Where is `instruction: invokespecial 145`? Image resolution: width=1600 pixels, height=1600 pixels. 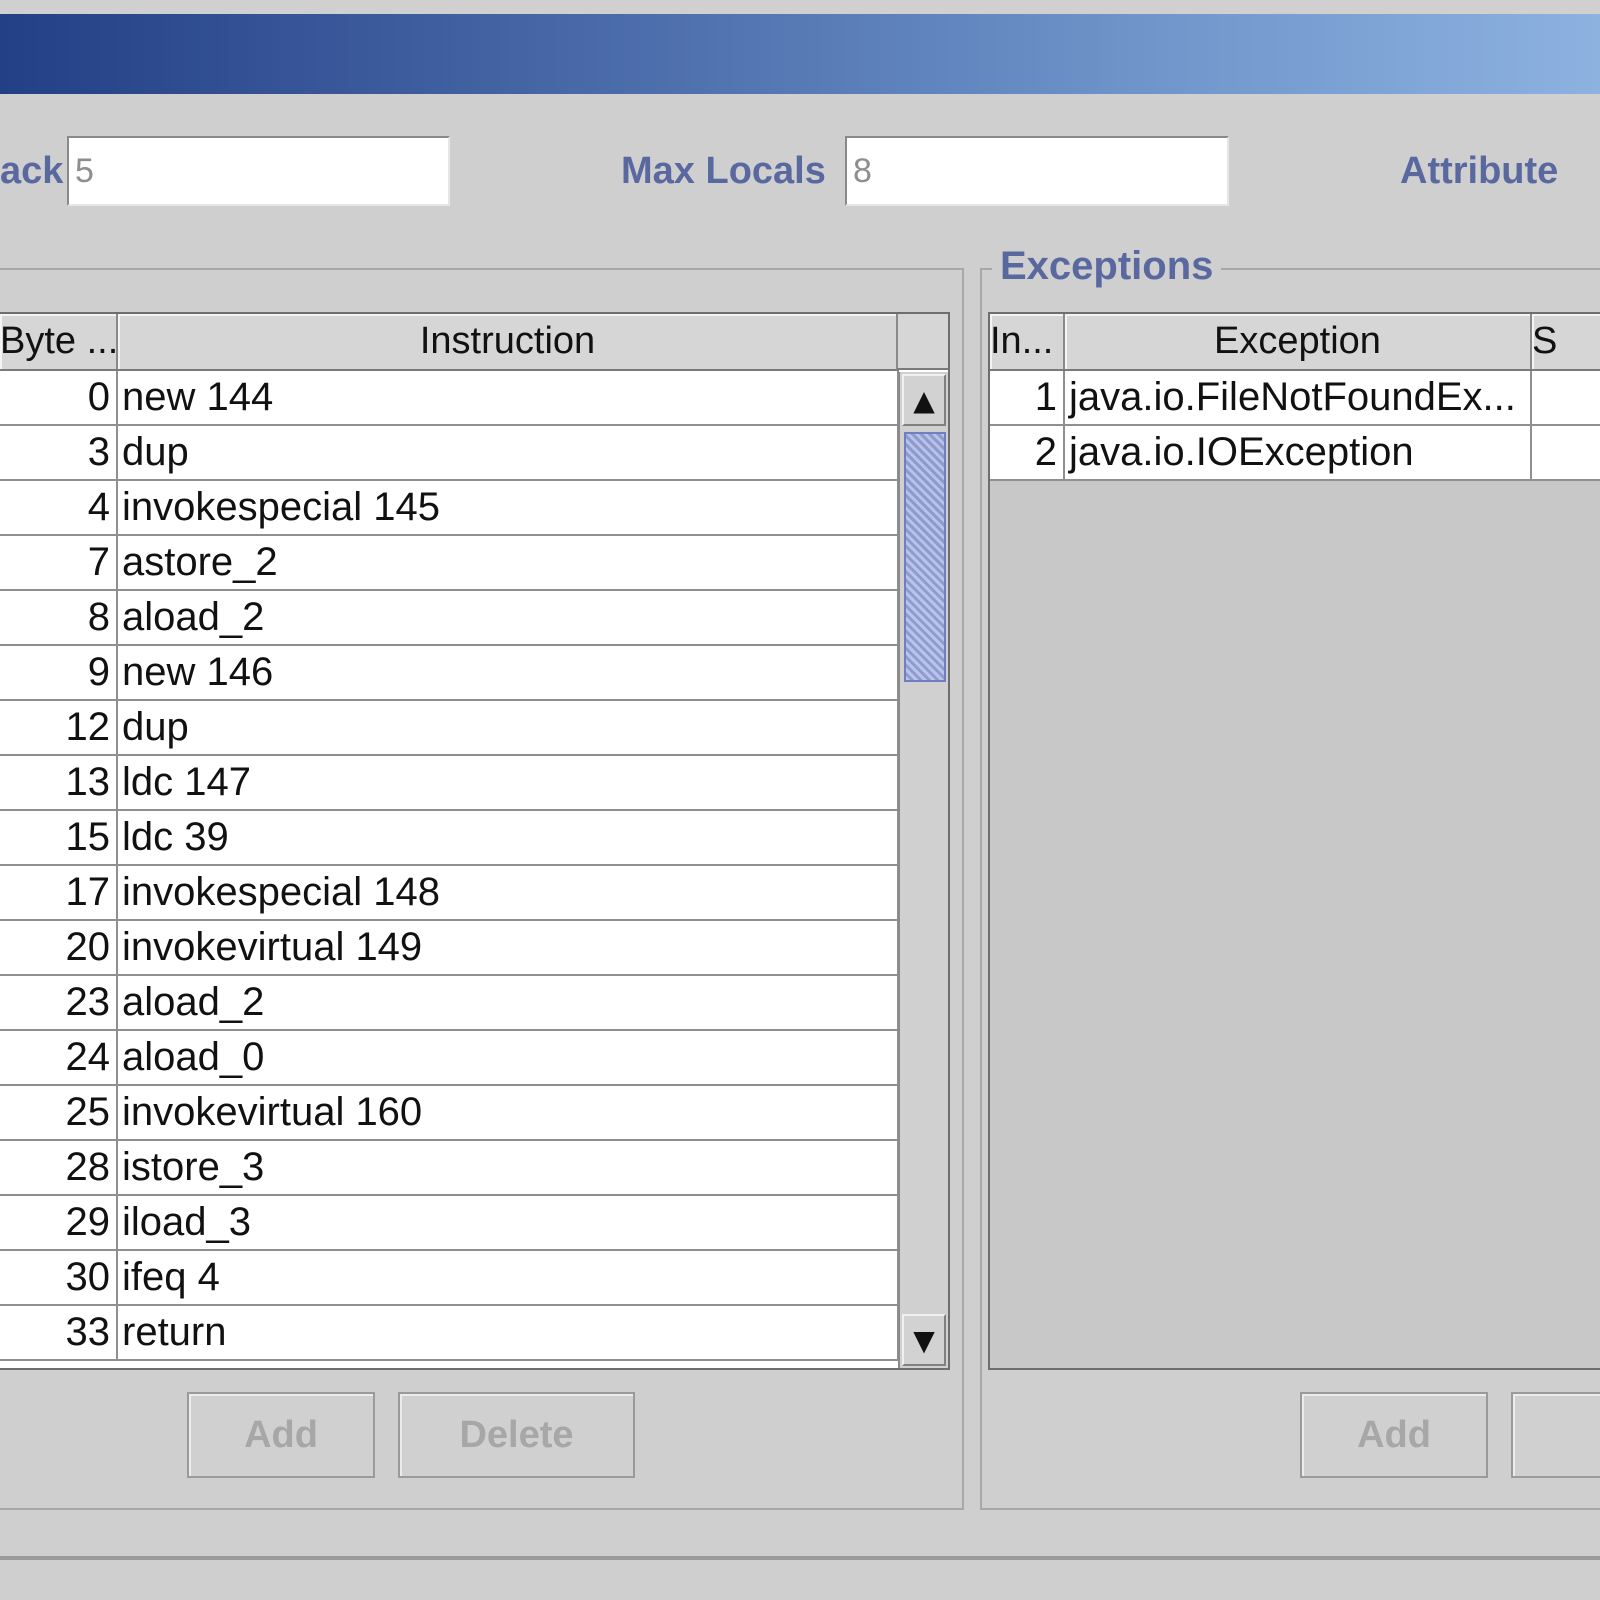
instruction: invokespecial 145 is located at coordinates (508, 508).